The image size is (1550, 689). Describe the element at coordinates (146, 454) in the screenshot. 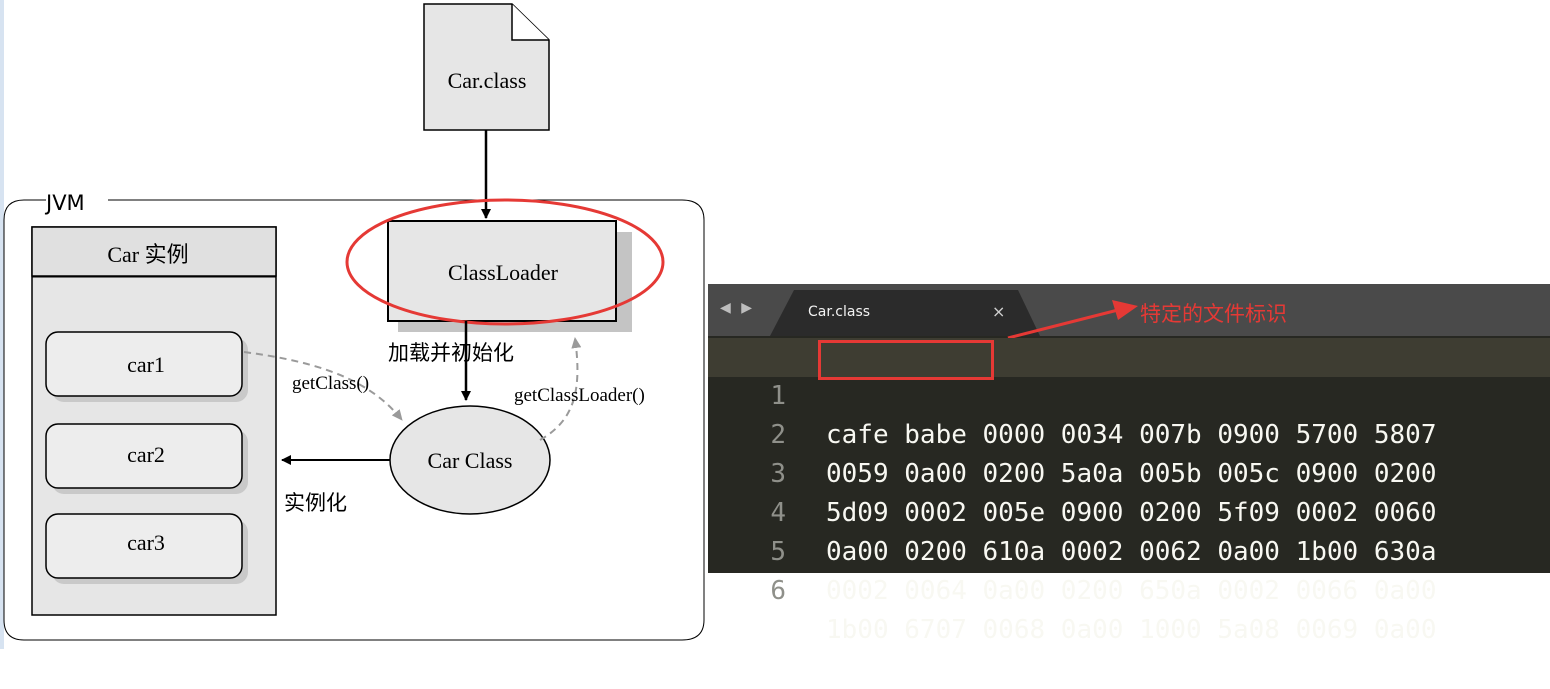

I see `instance-label: car2` at that location.